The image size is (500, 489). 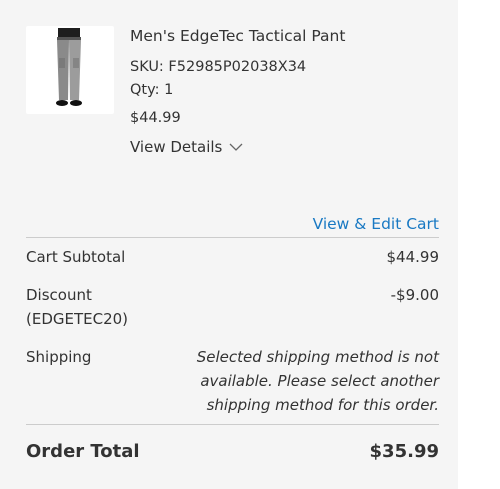 What do you see at coordinates (152, 90) in the screenshot?
I see `product-qty: Qty: 1` at bounding box center [152, 90].